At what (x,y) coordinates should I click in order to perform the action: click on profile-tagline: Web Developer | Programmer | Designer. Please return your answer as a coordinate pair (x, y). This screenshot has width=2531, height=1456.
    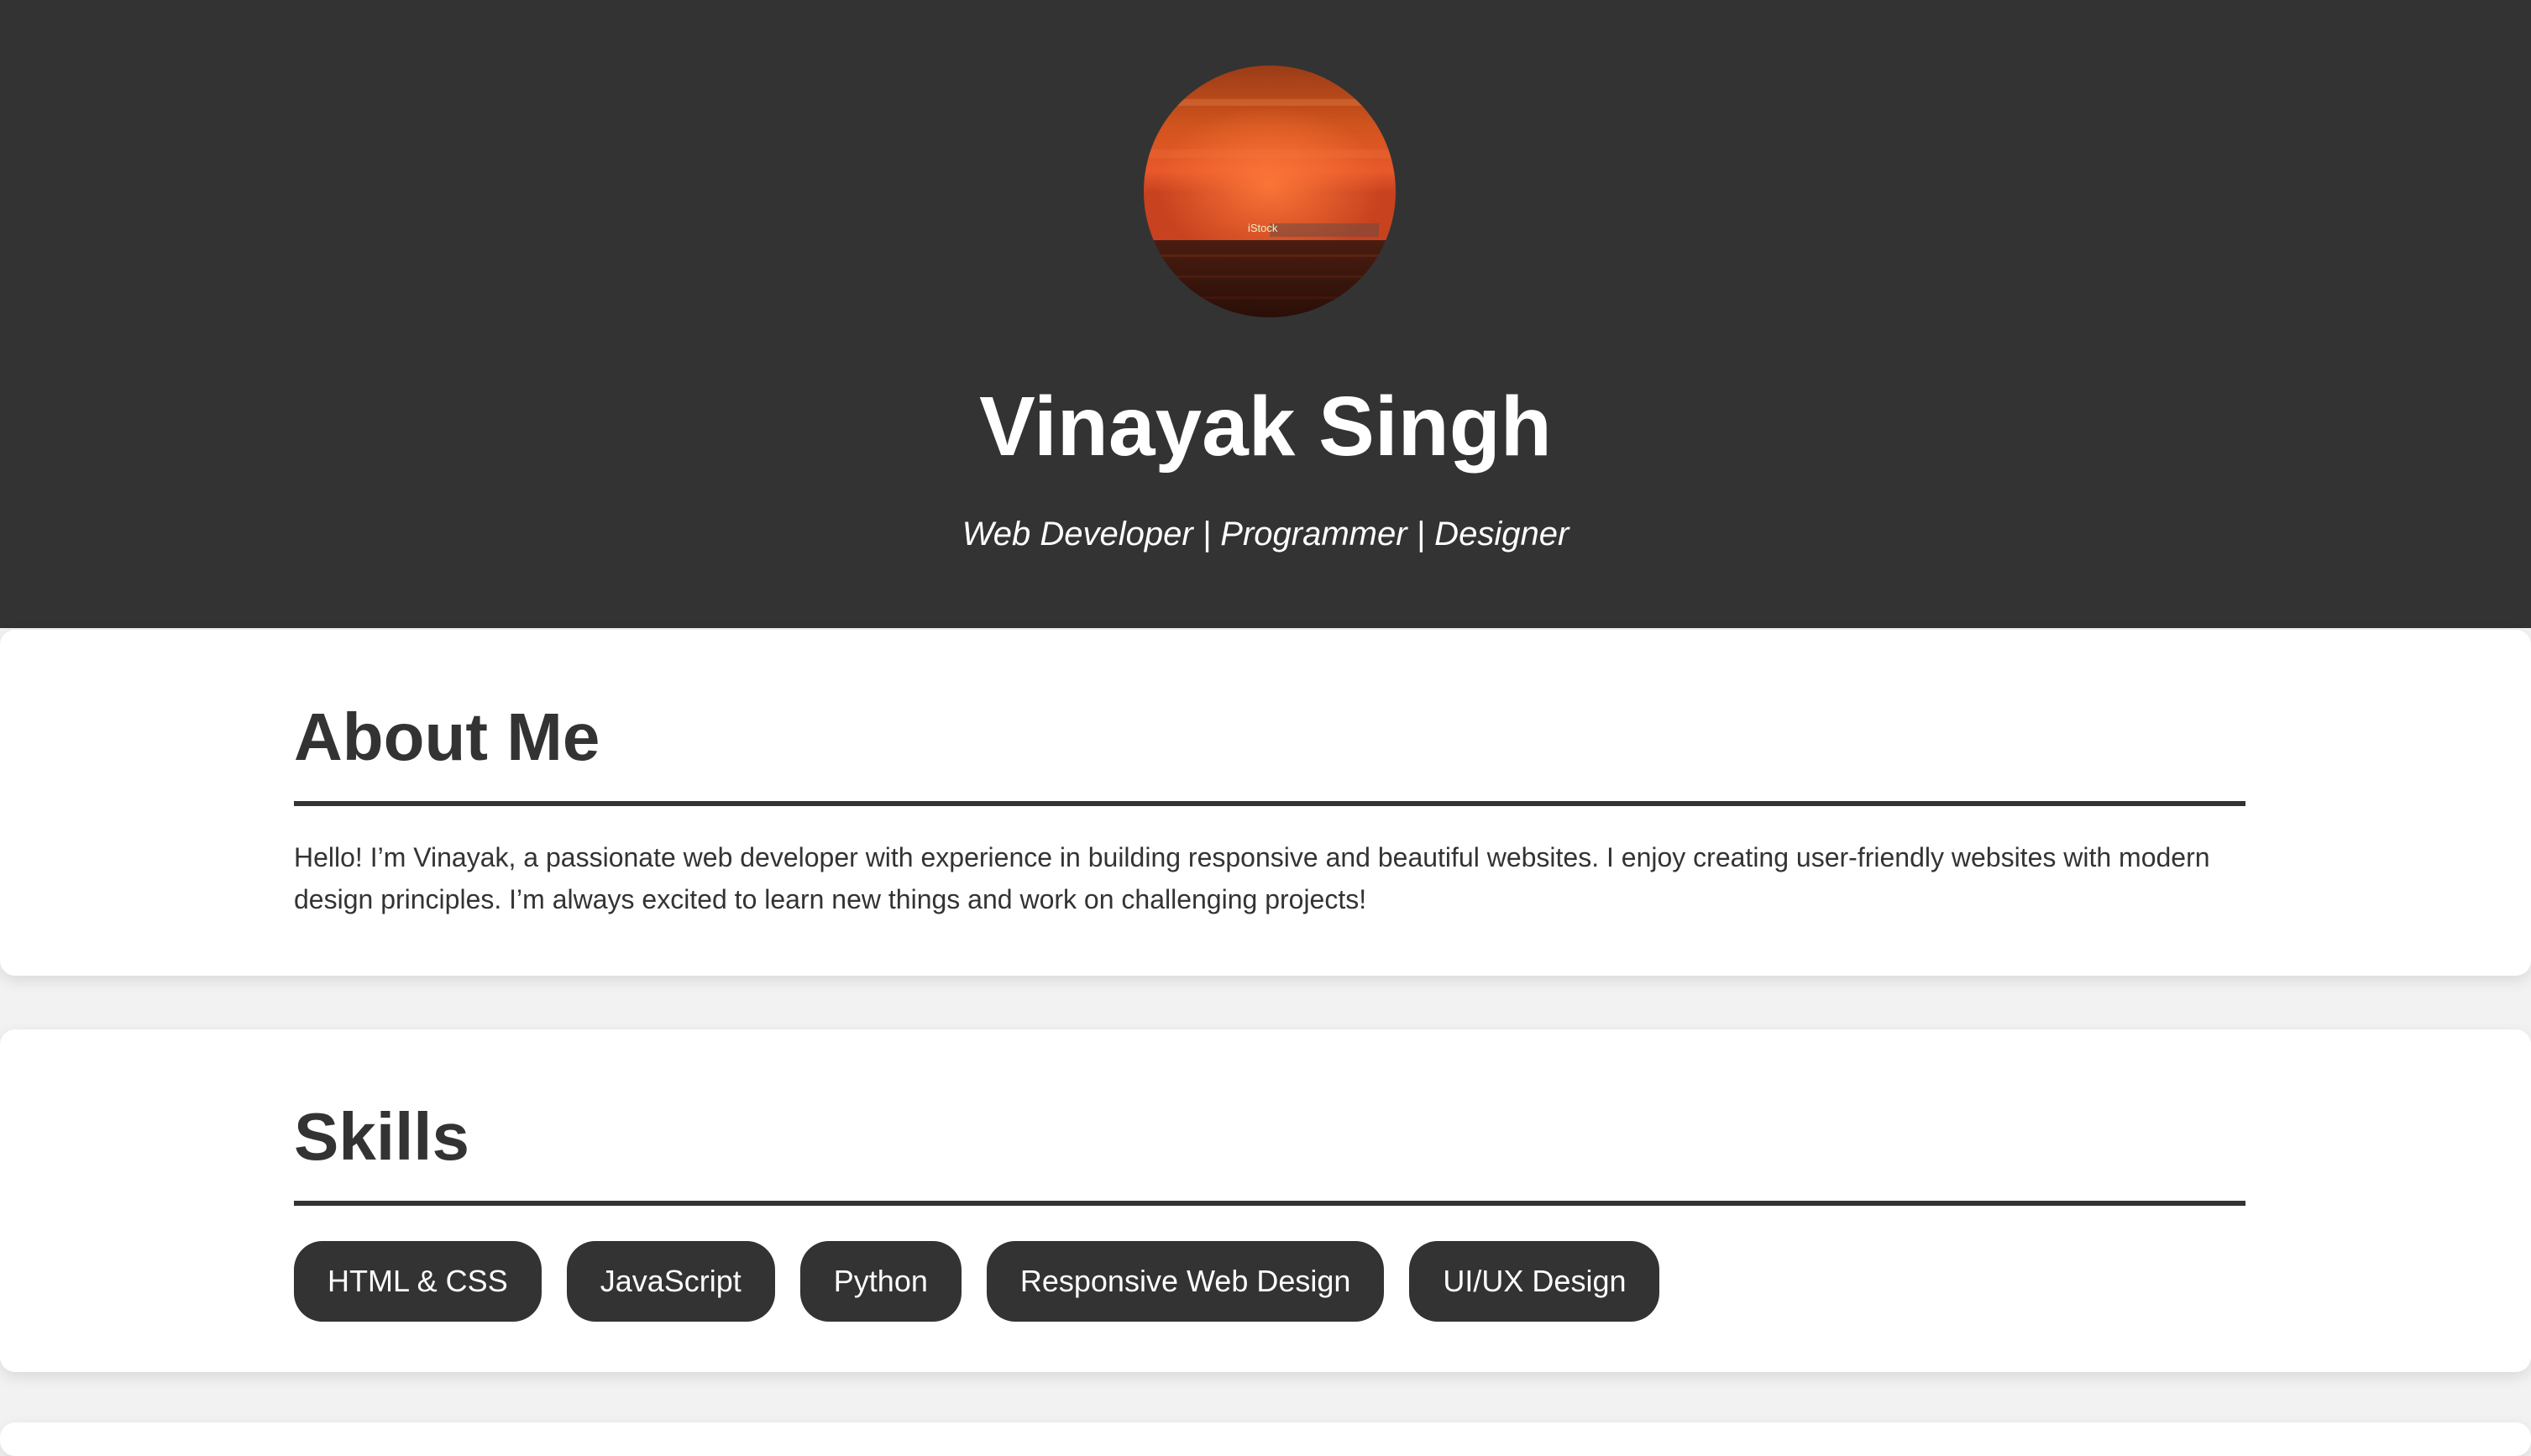
    Looking at the image, I should click on (1265, 534).